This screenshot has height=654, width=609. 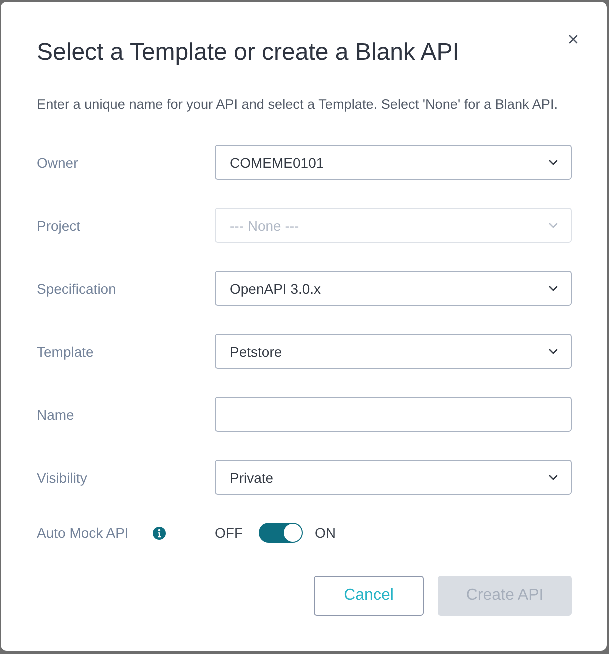 What do you see at coordinates (62, 478) in the screenshot?
I see `field-label: Visibility` at bounding box center [62, 478].